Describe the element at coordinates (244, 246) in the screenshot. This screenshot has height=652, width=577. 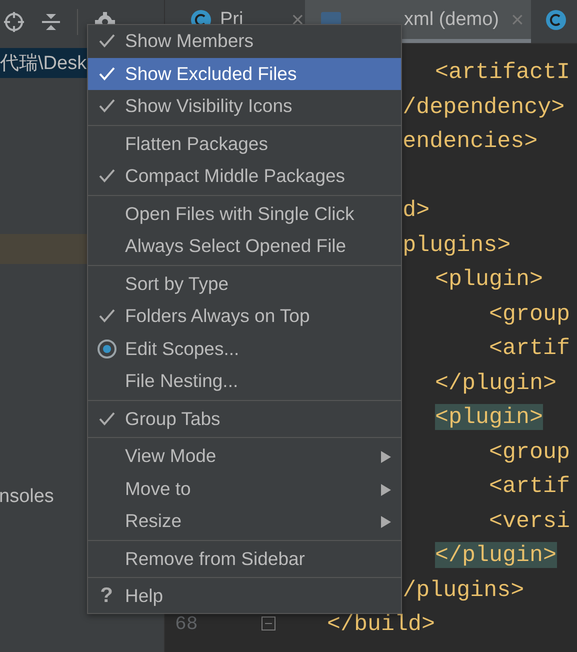
I see `menu-item: Always Select Opened File` at that location.